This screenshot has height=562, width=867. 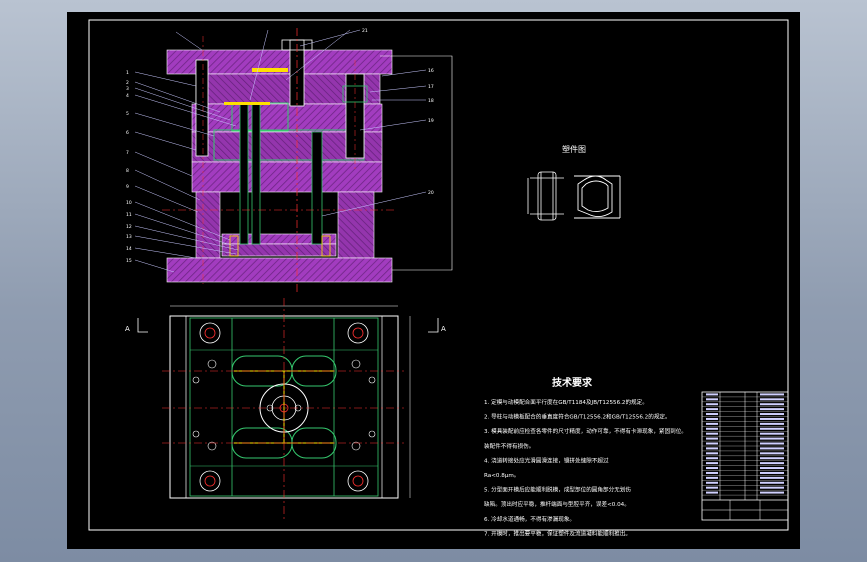 What do you see at coordinates (431, 121) in the screenshot?
I see `balloon-right-19: 19` at bounding box center [431, 121].